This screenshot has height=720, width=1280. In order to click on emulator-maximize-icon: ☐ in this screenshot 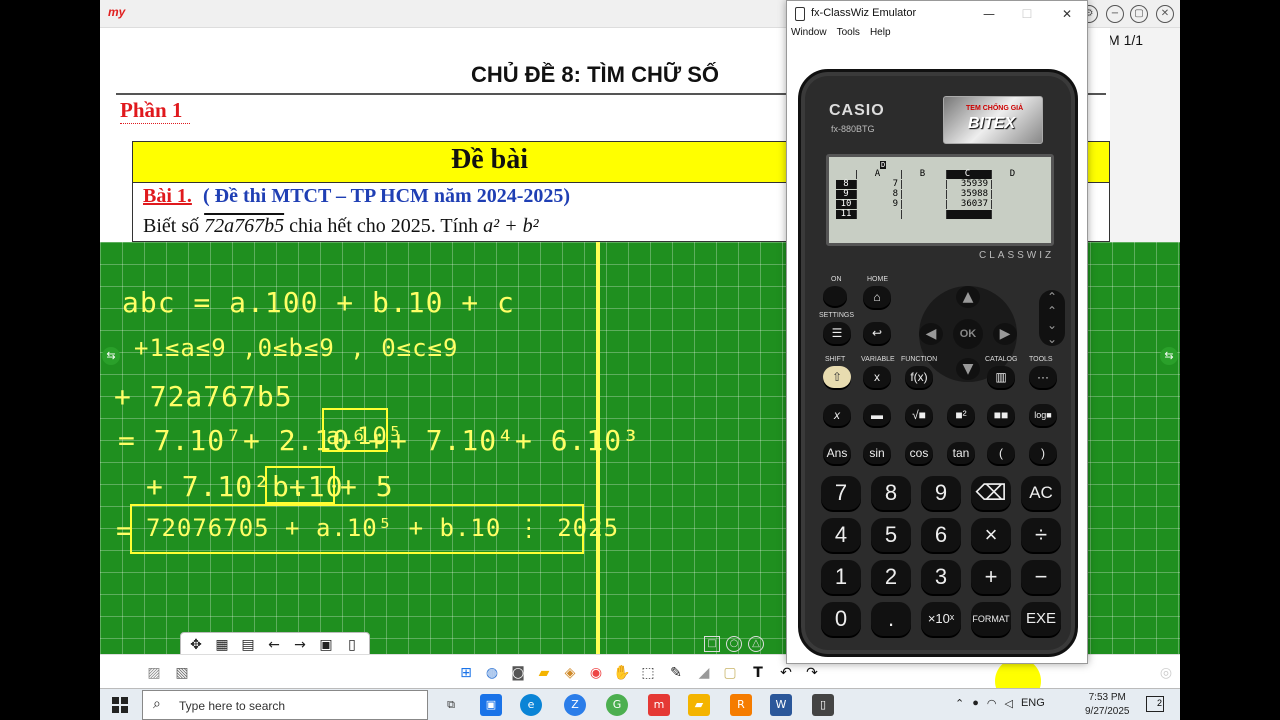, I will do `click(1027, 14)`.